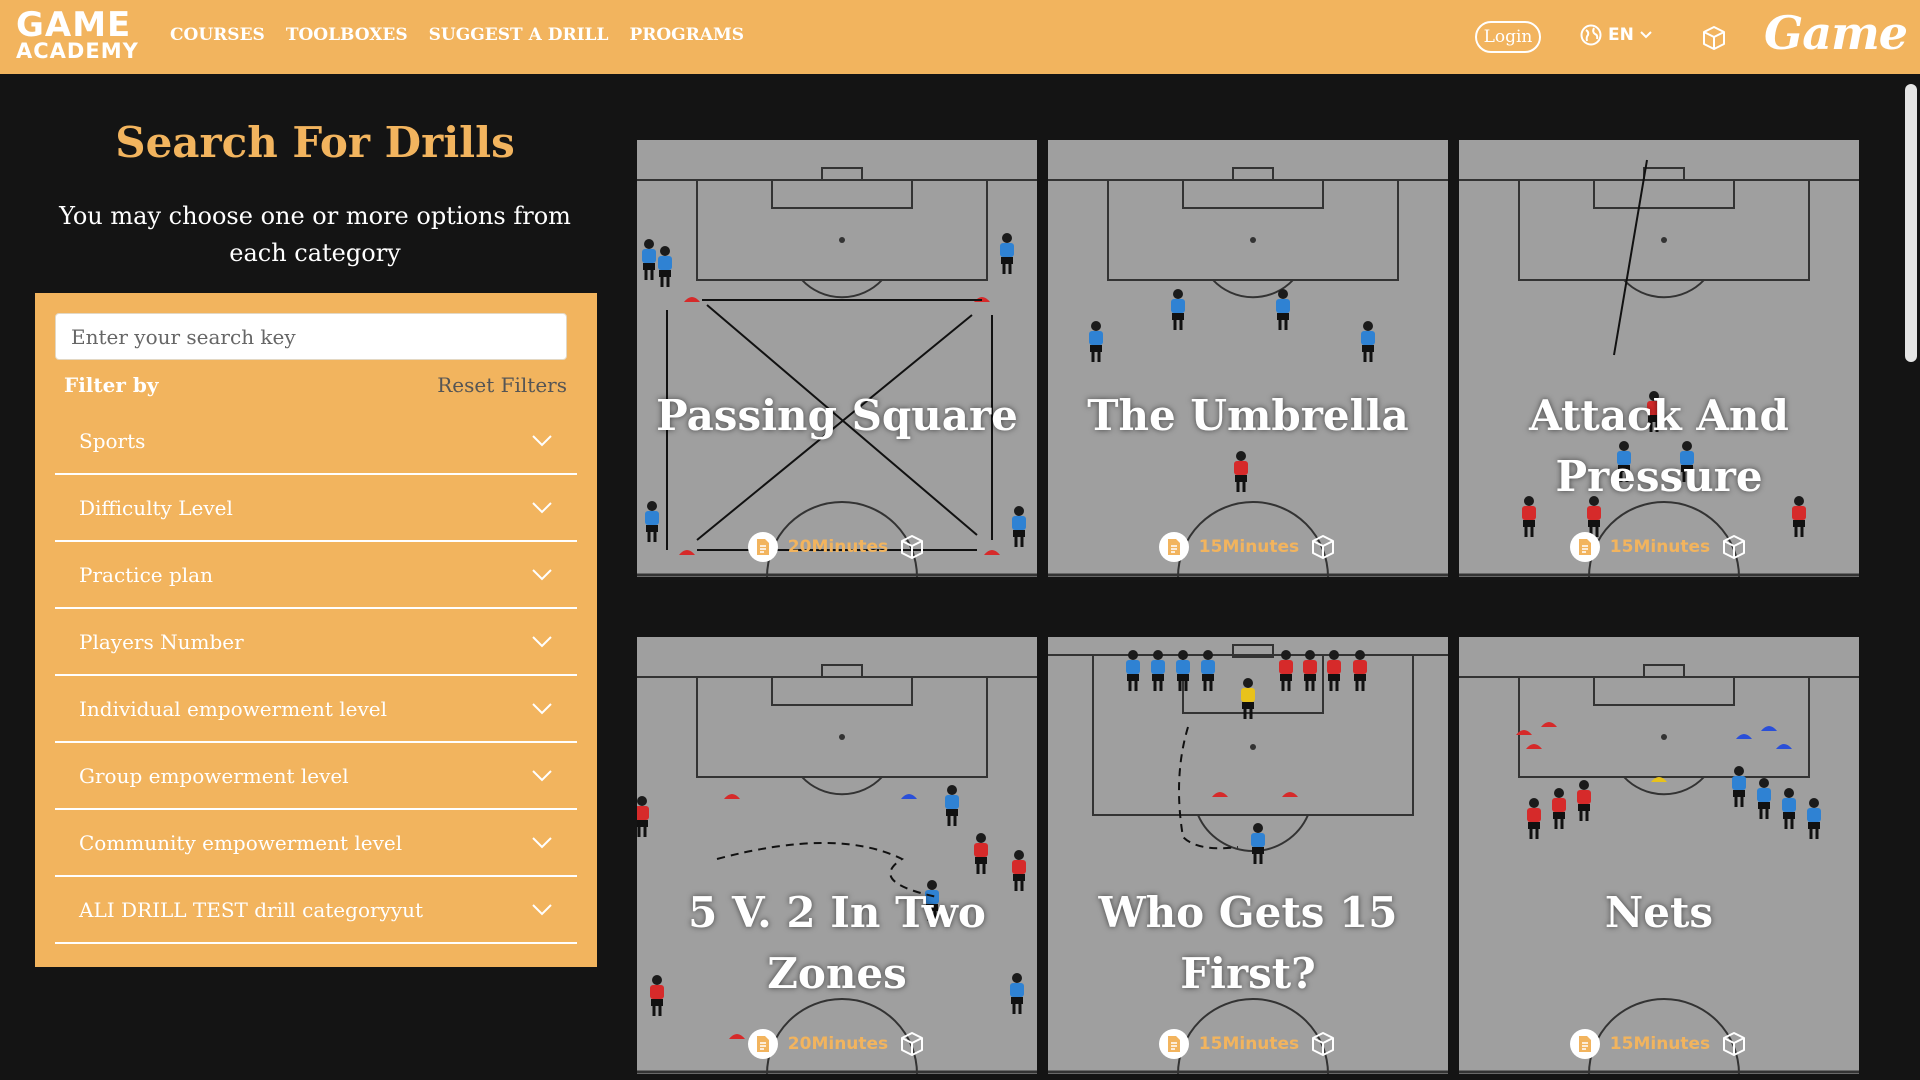 This screenshot has width=1920, height=1080. I want to click on logo-line-1: GAME, so click(74, 25).